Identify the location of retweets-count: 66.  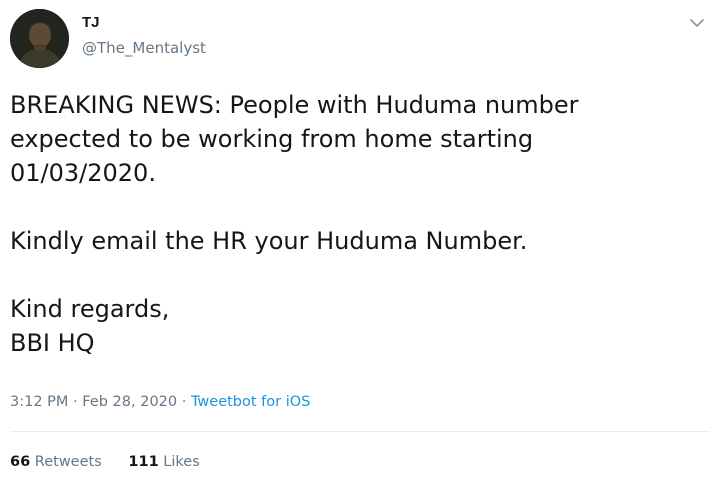
(20, 462).